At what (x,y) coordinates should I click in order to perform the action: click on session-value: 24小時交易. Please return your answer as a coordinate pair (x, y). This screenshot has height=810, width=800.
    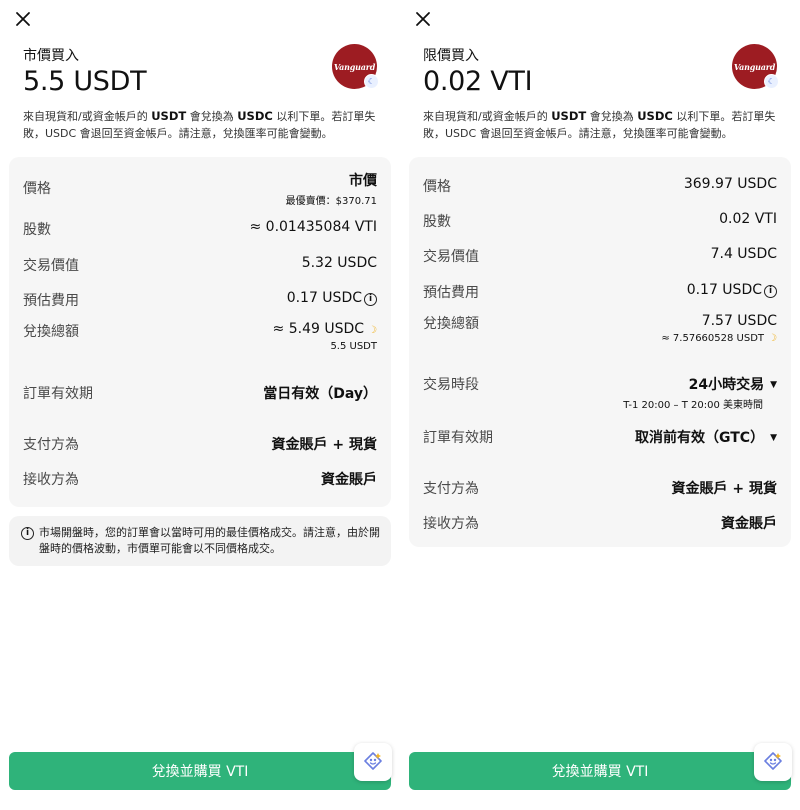
    Looking at the image, I should click on (726, 385).